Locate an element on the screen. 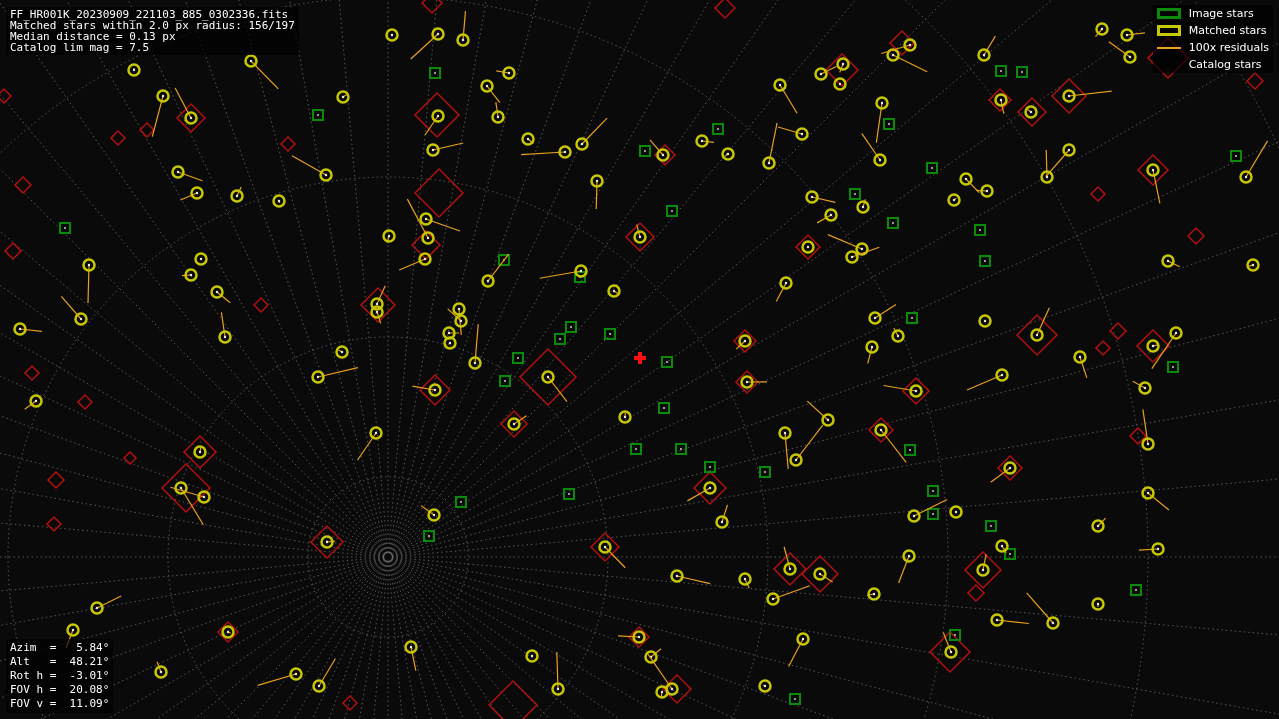 The width and height of the screenshot is (1279, 719). pointing-text: FOV v = 11.09° is located at coordinates (60, 704).